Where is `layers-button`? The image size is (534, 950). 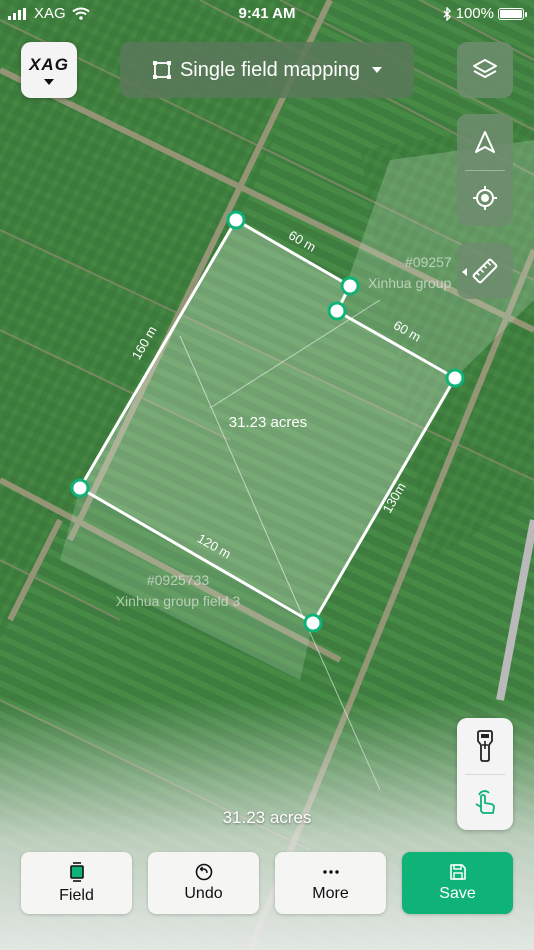 layers-button is located at coordinates (485, 70).